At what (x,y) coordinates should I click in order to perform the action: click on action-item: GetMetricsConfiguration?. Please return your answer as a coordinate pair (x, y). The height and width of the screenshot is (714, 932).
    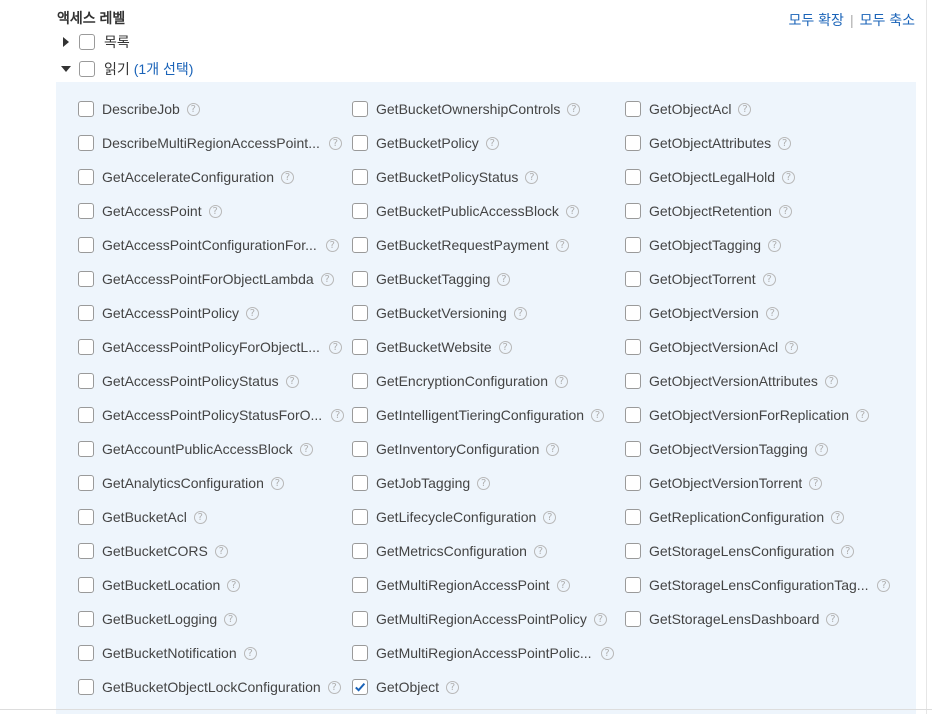
    Looking at the image, I should click on (483, 551).